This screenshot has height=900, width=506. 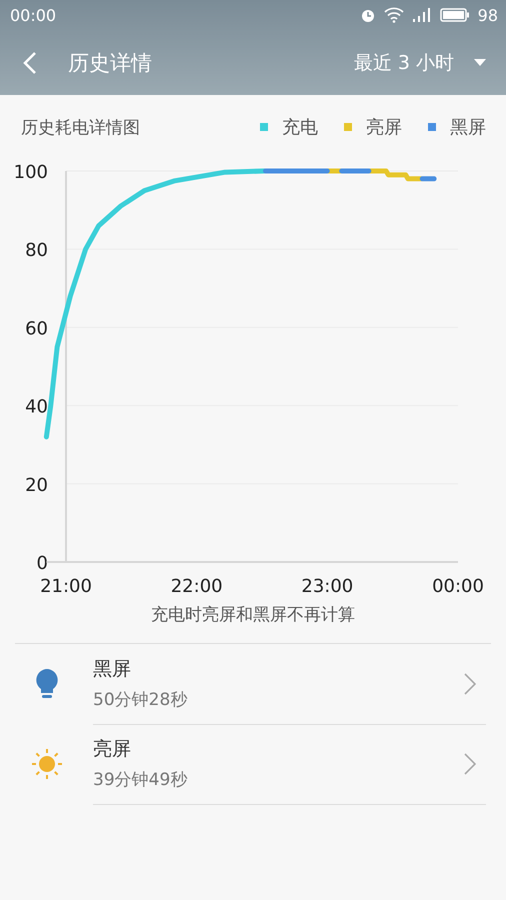 I want to click on battery-icon, so click(x=455, y=15).